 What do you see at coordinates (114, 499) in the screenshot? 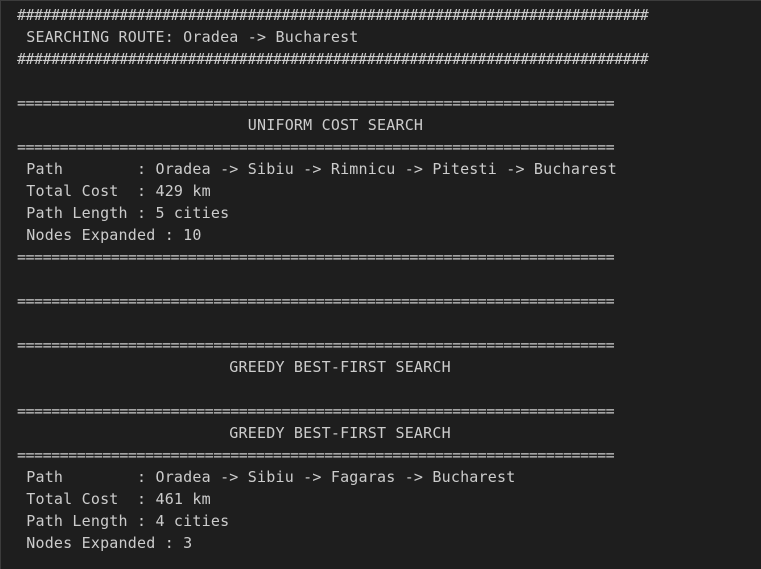
I see `greedy-total-cost: Total Cost : 461 km` at bounding box center [114, 499].